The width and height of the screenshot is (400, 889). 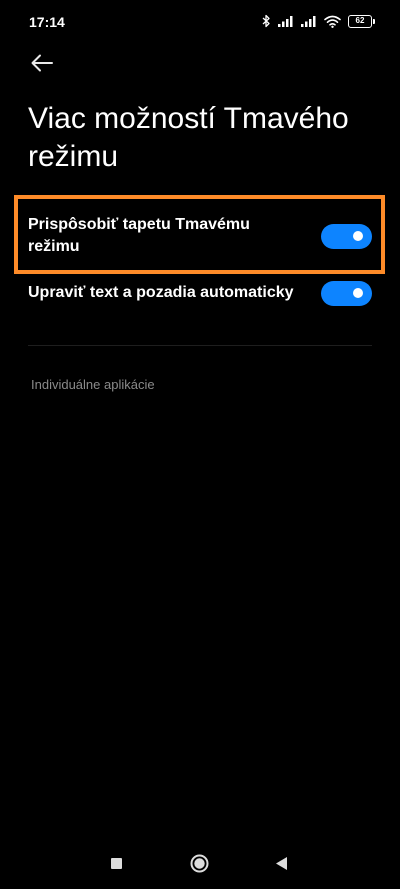 I want to click on battery-level: 62, so click(x=360, y=20).